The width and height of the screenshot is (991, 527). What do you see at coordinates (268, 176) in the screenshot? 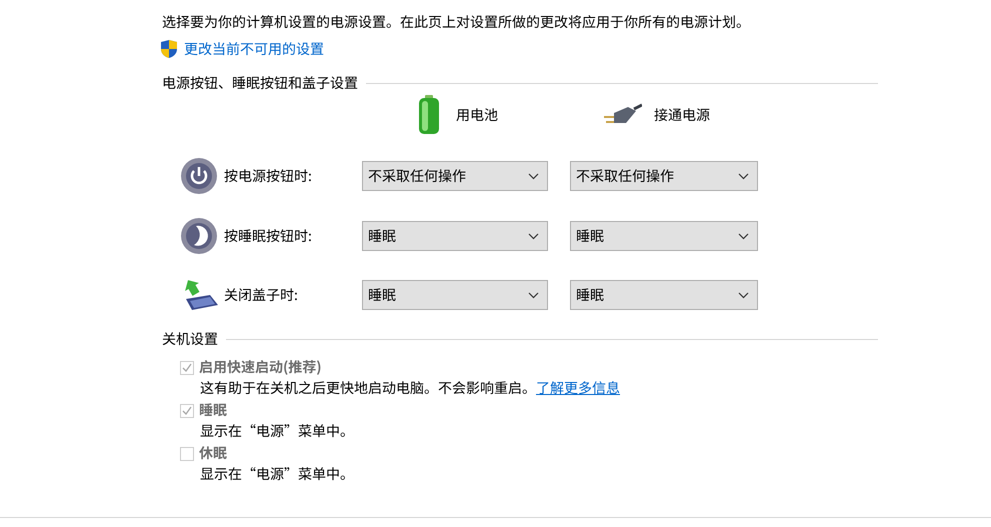
I see `row-label: 按电源按钮时:` at bounding box center [268, 176].